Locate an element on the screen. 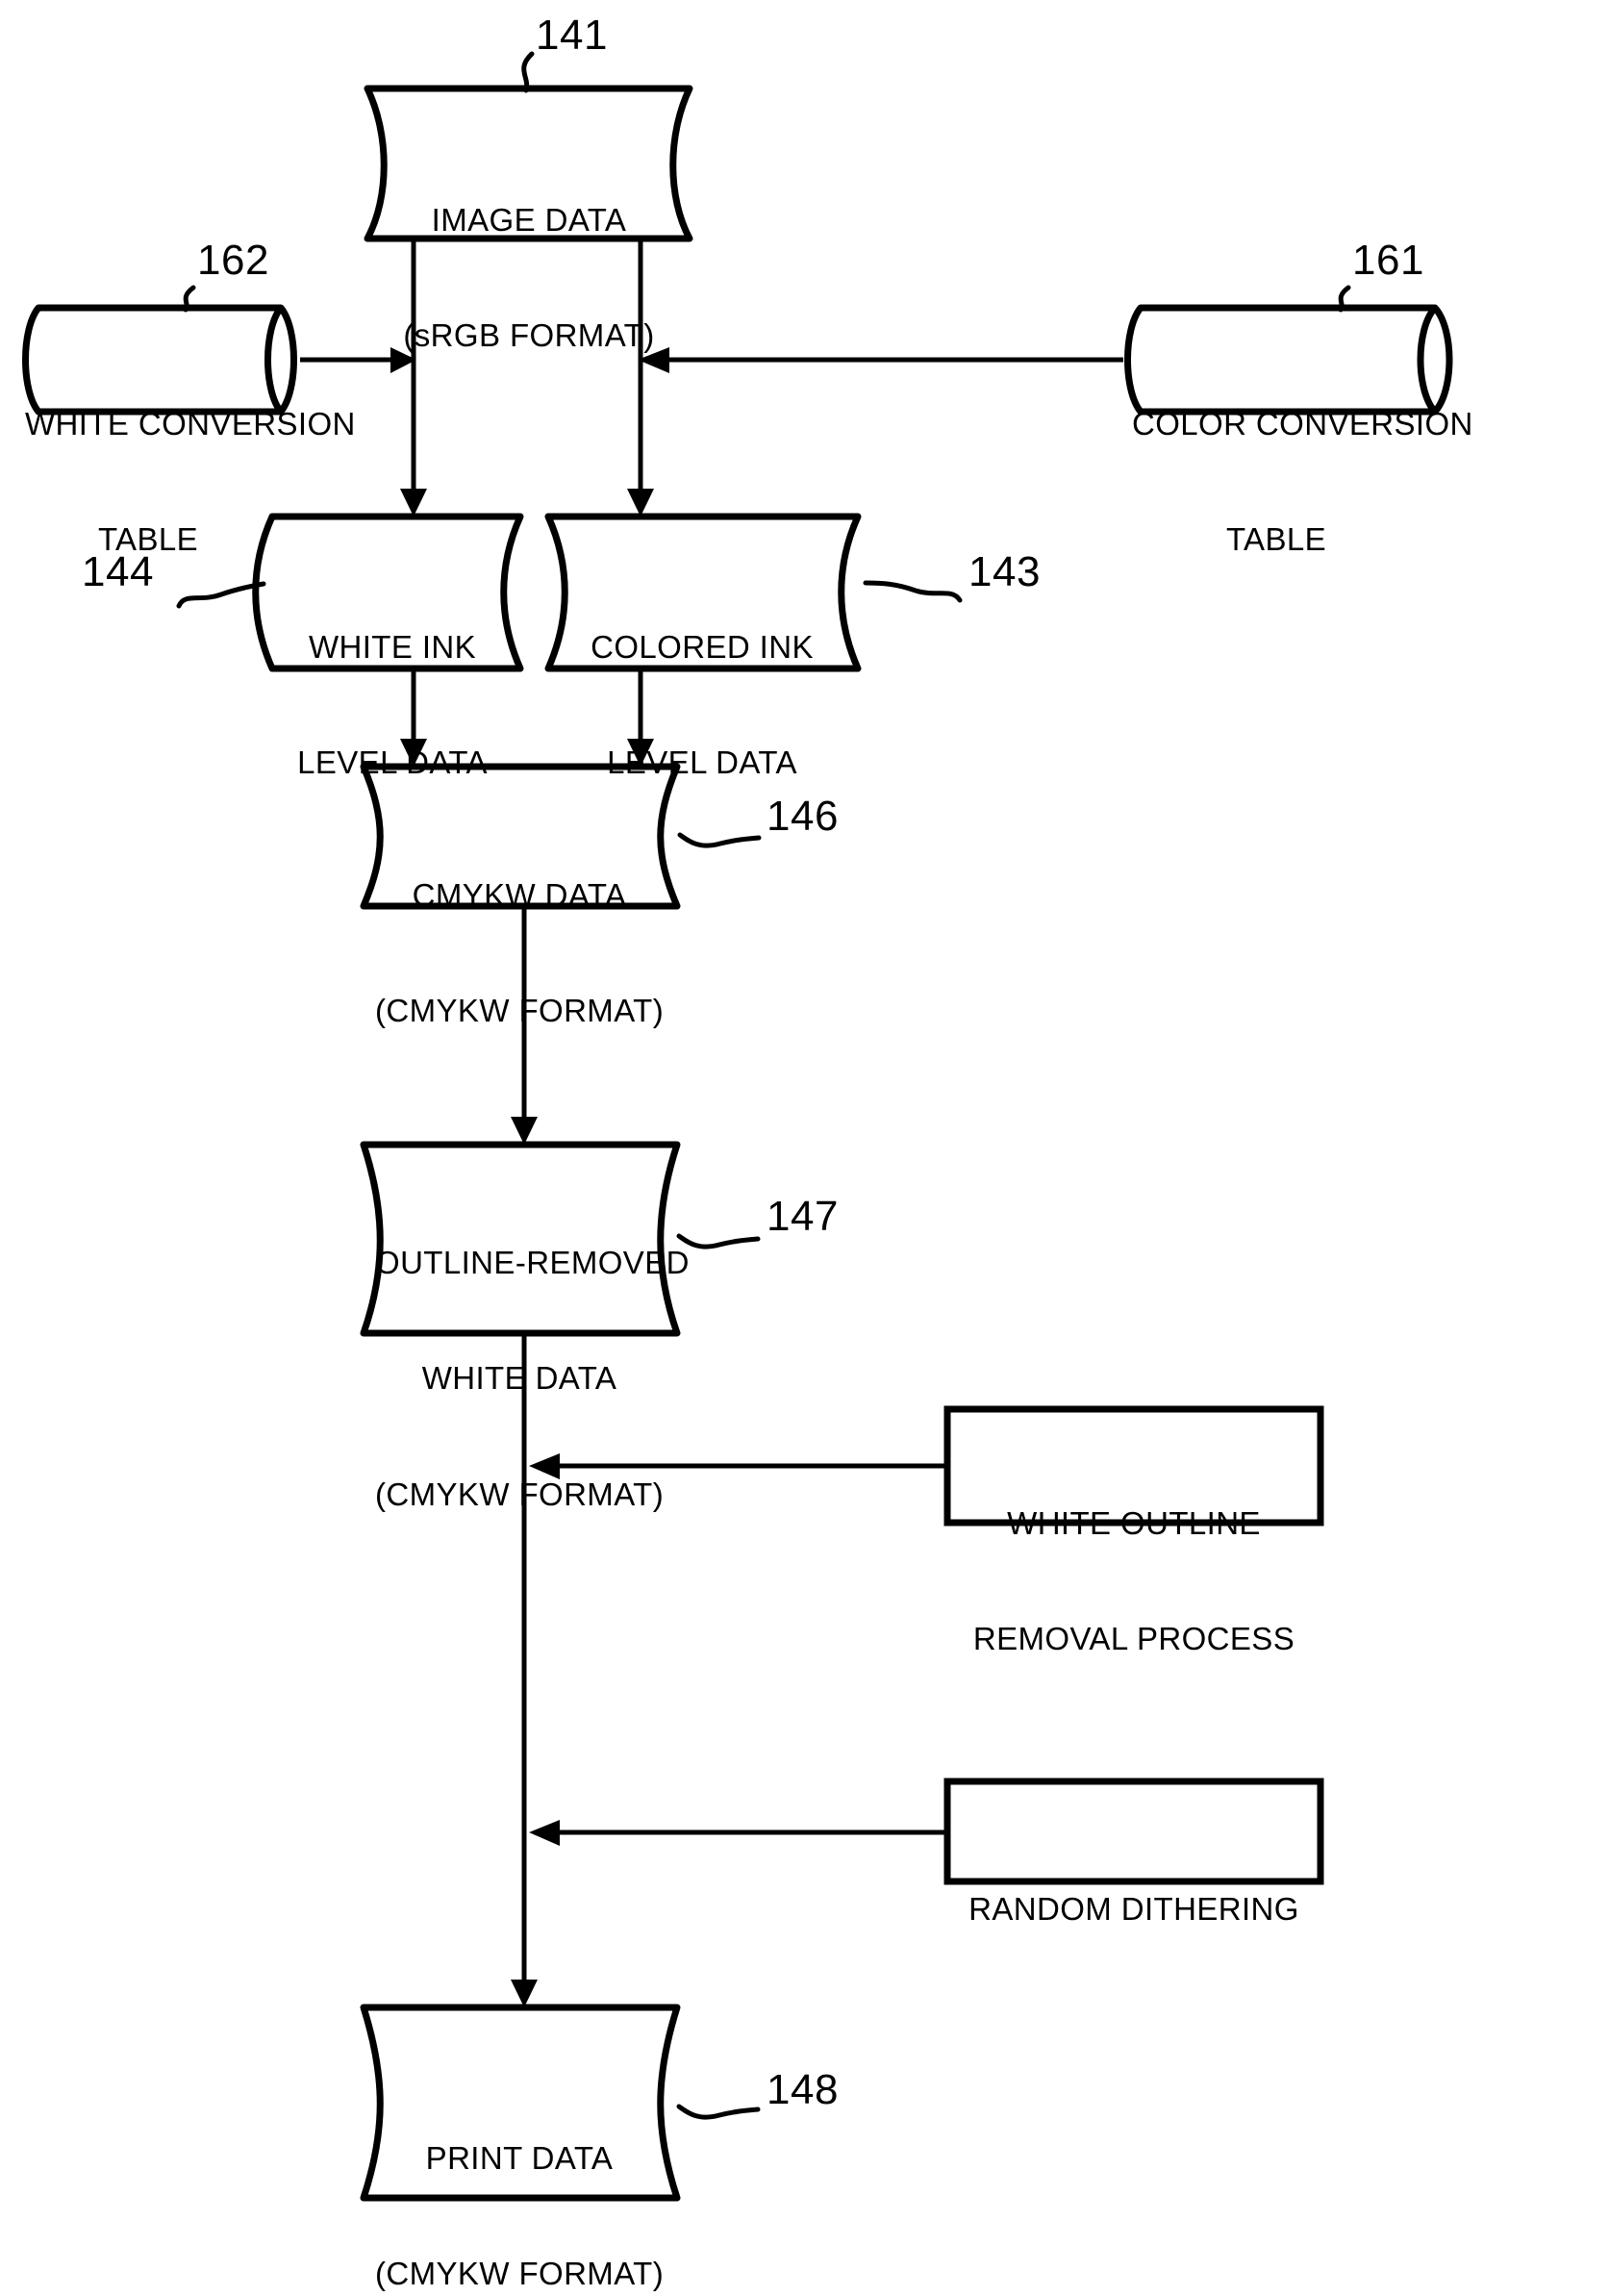  node-print-data is located at coordinates (520, 2103).